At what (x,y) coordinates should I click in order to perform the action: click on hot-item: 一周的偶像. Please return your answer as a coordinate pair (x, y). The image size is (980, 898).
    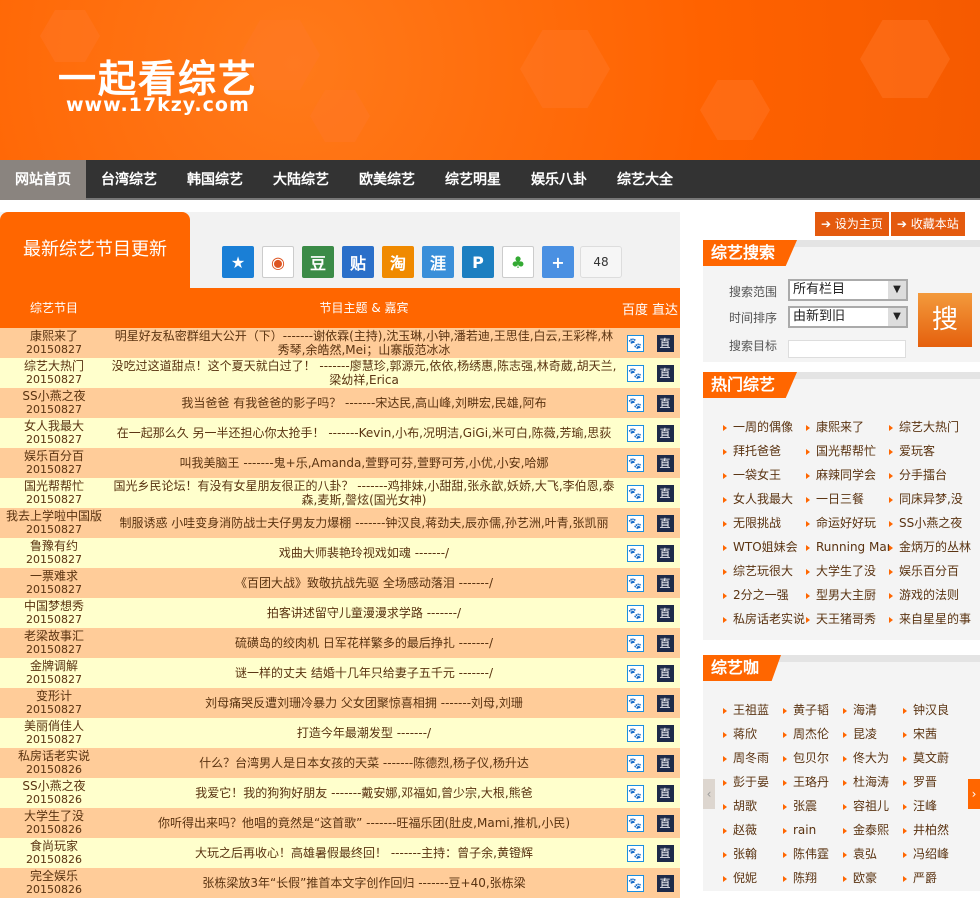
    Looking at the image, I should click on (764, 427).